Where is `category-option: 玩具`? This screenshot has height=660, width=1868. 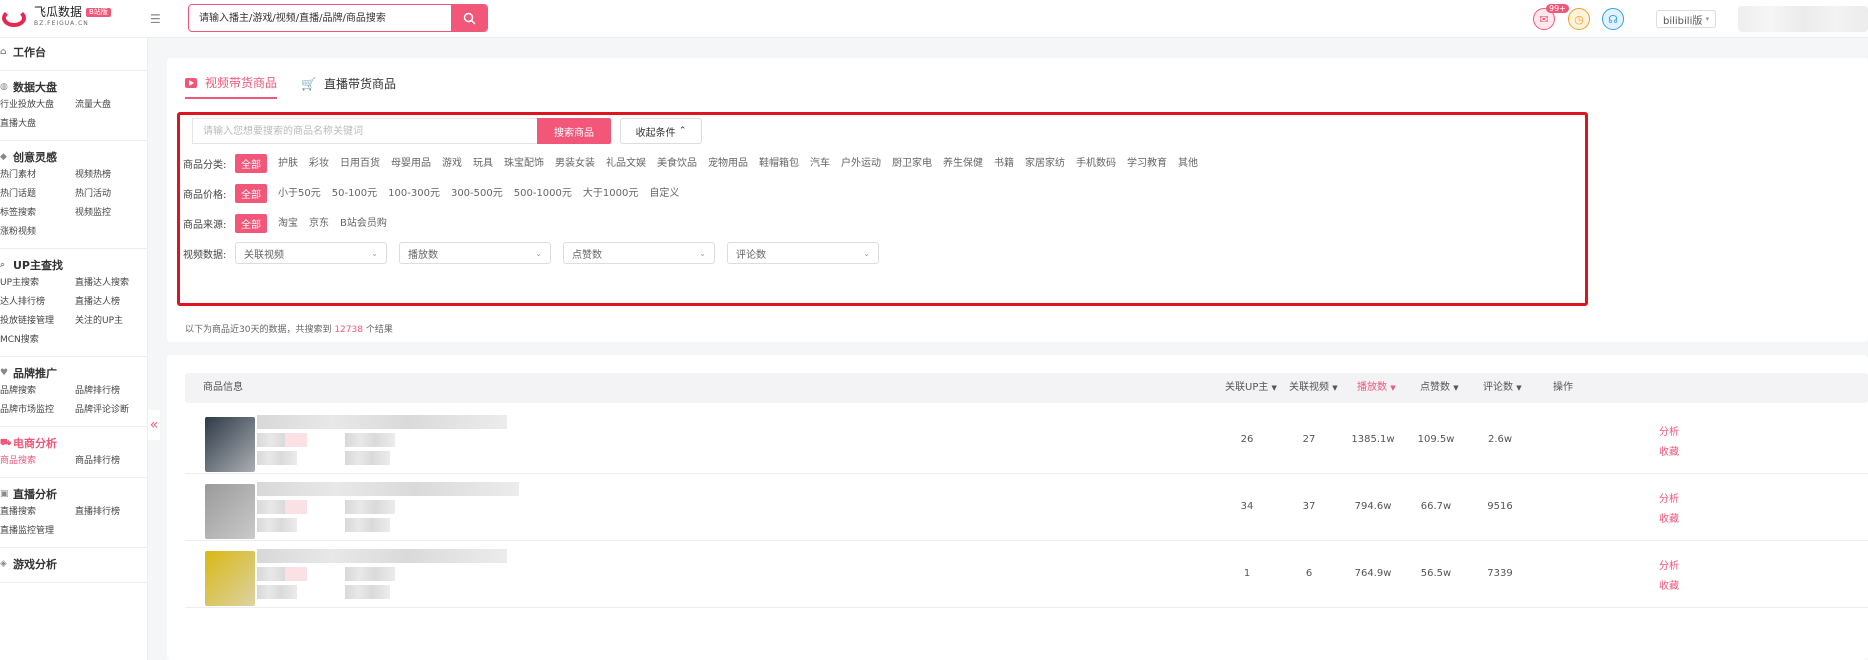
category-option: 玩具 is located at coordinates (483, 163).